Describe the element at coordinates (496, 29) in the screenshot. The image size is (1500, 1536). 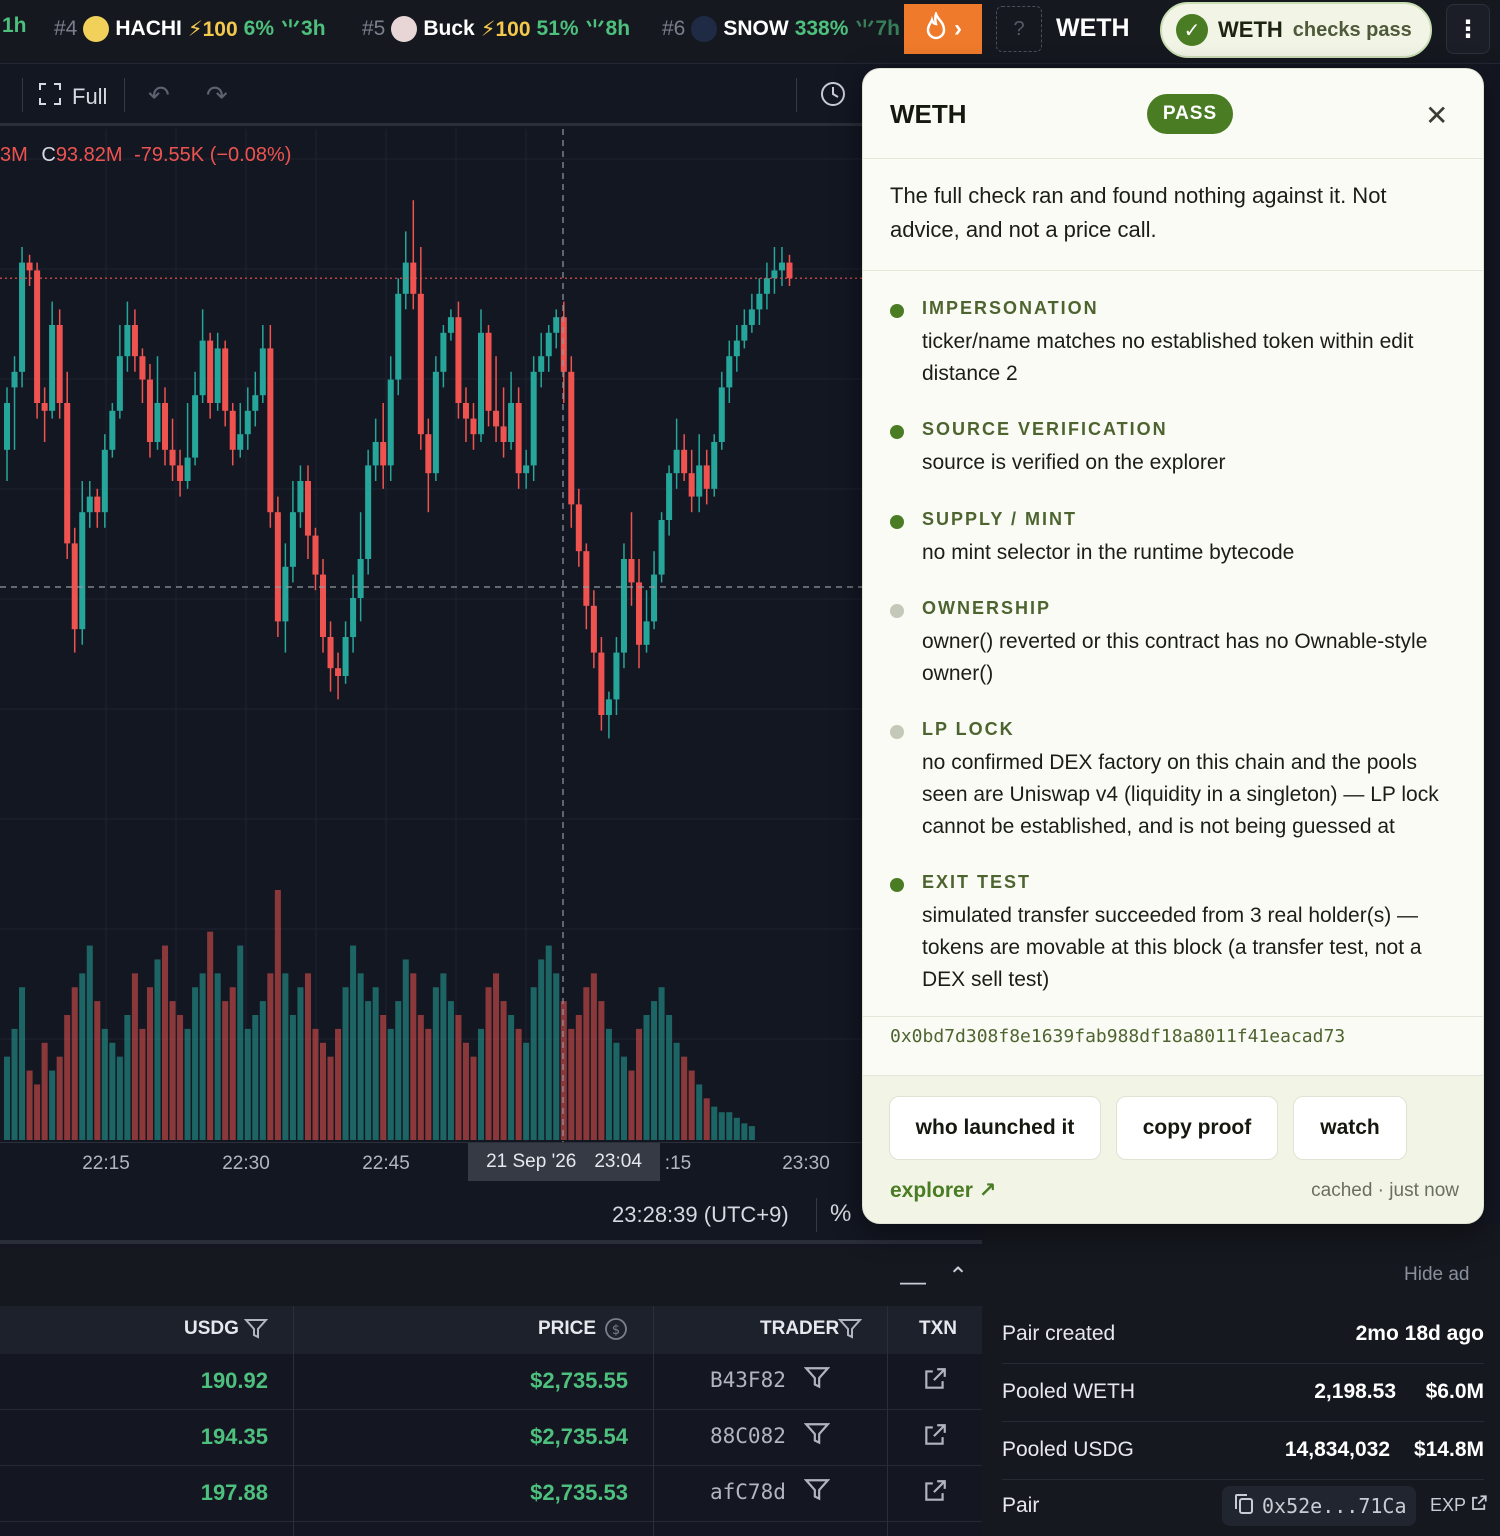
I see `ticker-item-buck: #5 Buck ⚡100 51% ⺌ 8h` at that location.